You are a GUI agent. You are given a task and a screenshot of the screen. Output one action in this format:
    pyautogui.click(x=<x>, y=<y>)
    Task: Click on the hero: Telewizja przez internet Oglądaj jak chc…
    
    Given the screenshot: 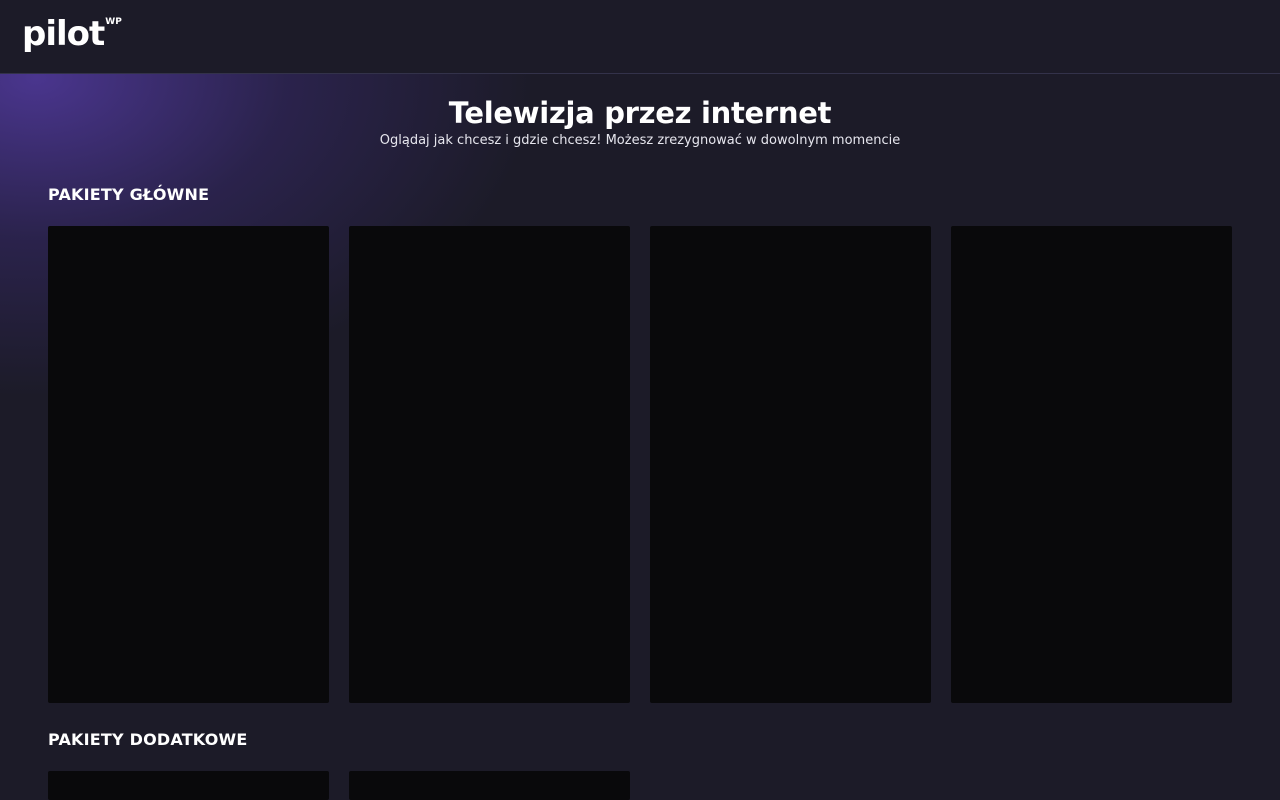 What is the action you would take?
    pyautogui.click(x=640, y=122)
    